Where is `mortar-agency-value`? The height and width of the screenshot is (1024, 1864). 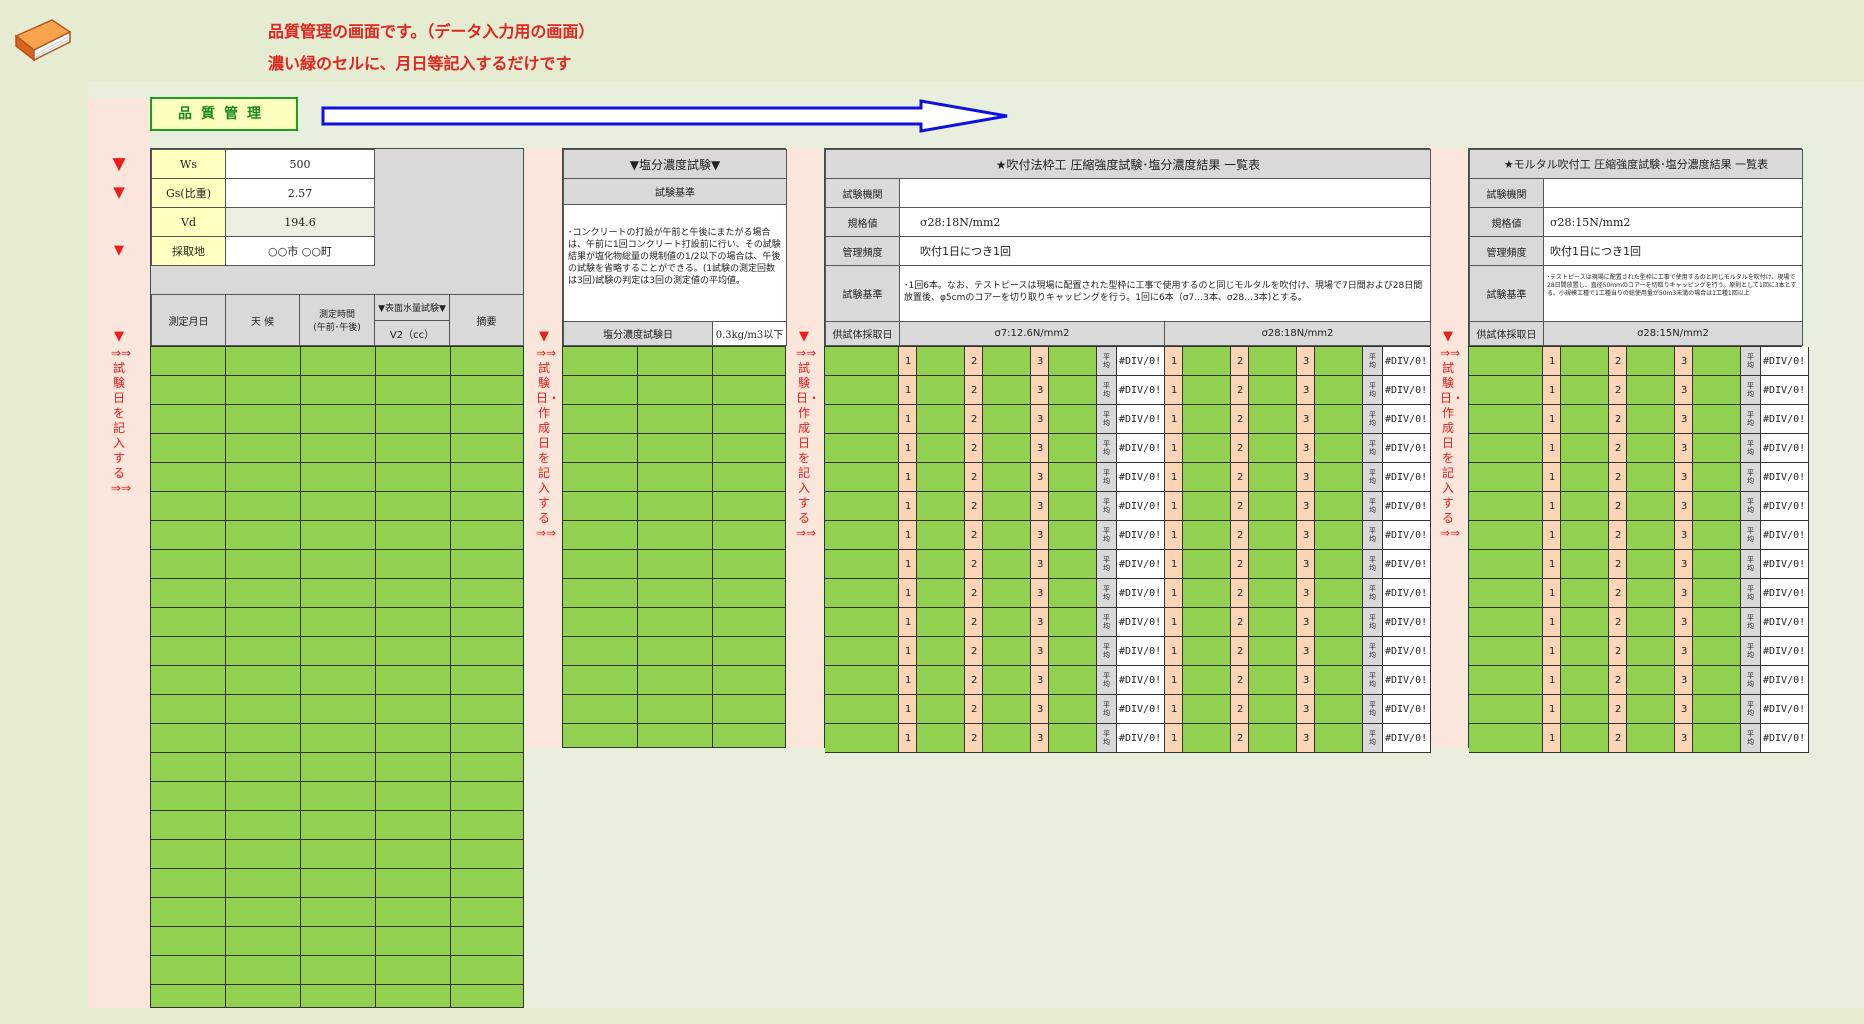 mortar-agency-value is located at coordinates (1673, 193).